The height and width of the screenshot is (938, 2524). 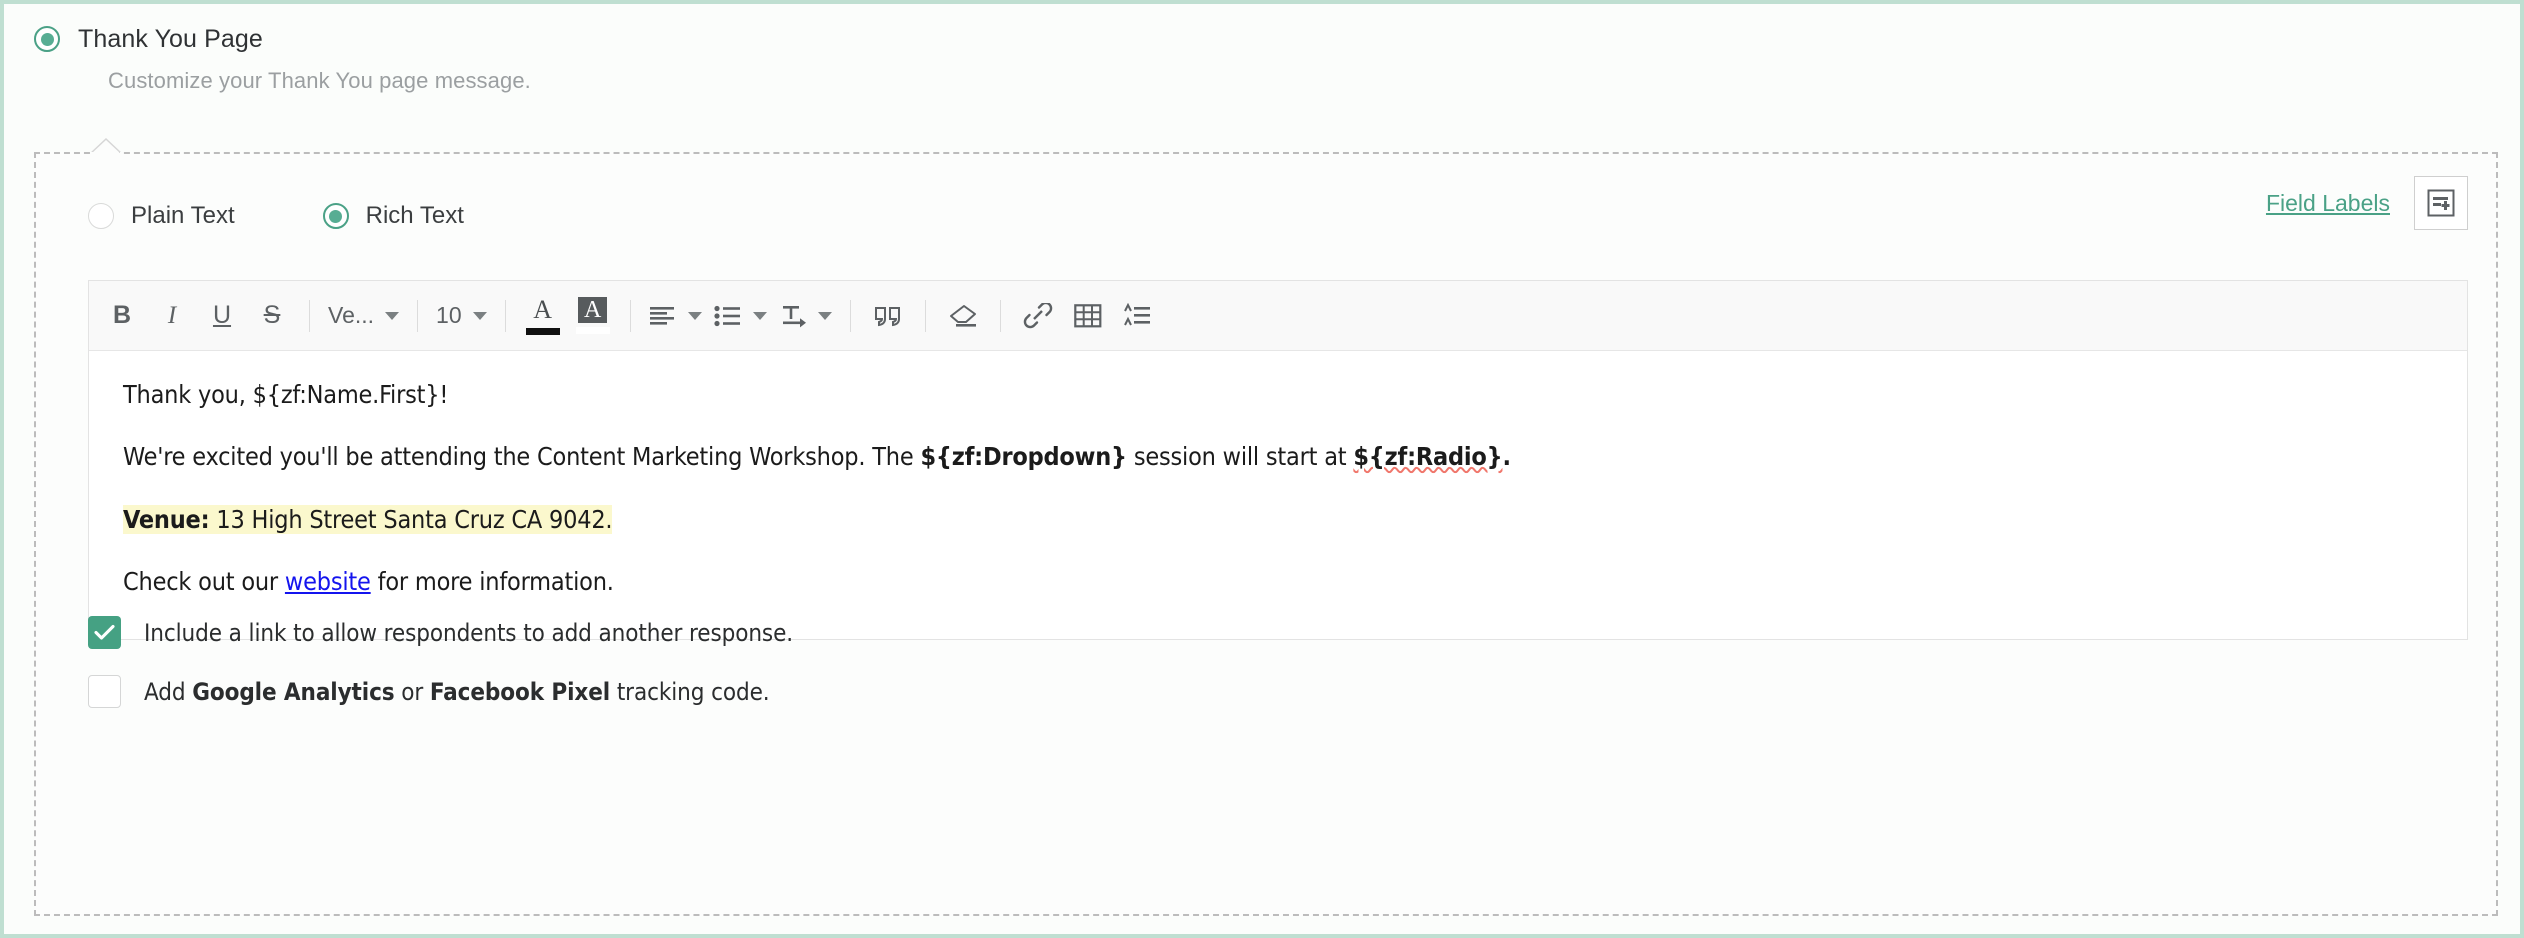 I want to click on text-color-icon: A, so click(x=542, y=315).